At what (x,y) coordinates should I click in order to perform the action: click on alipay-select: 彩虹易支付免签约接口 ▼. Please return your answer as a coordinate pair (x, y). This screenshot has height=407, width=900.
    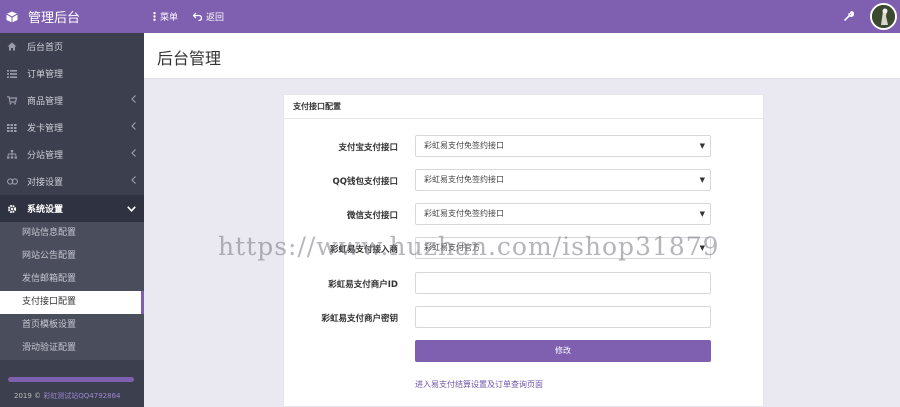
    Looking at the image, I should click on (563, 146).